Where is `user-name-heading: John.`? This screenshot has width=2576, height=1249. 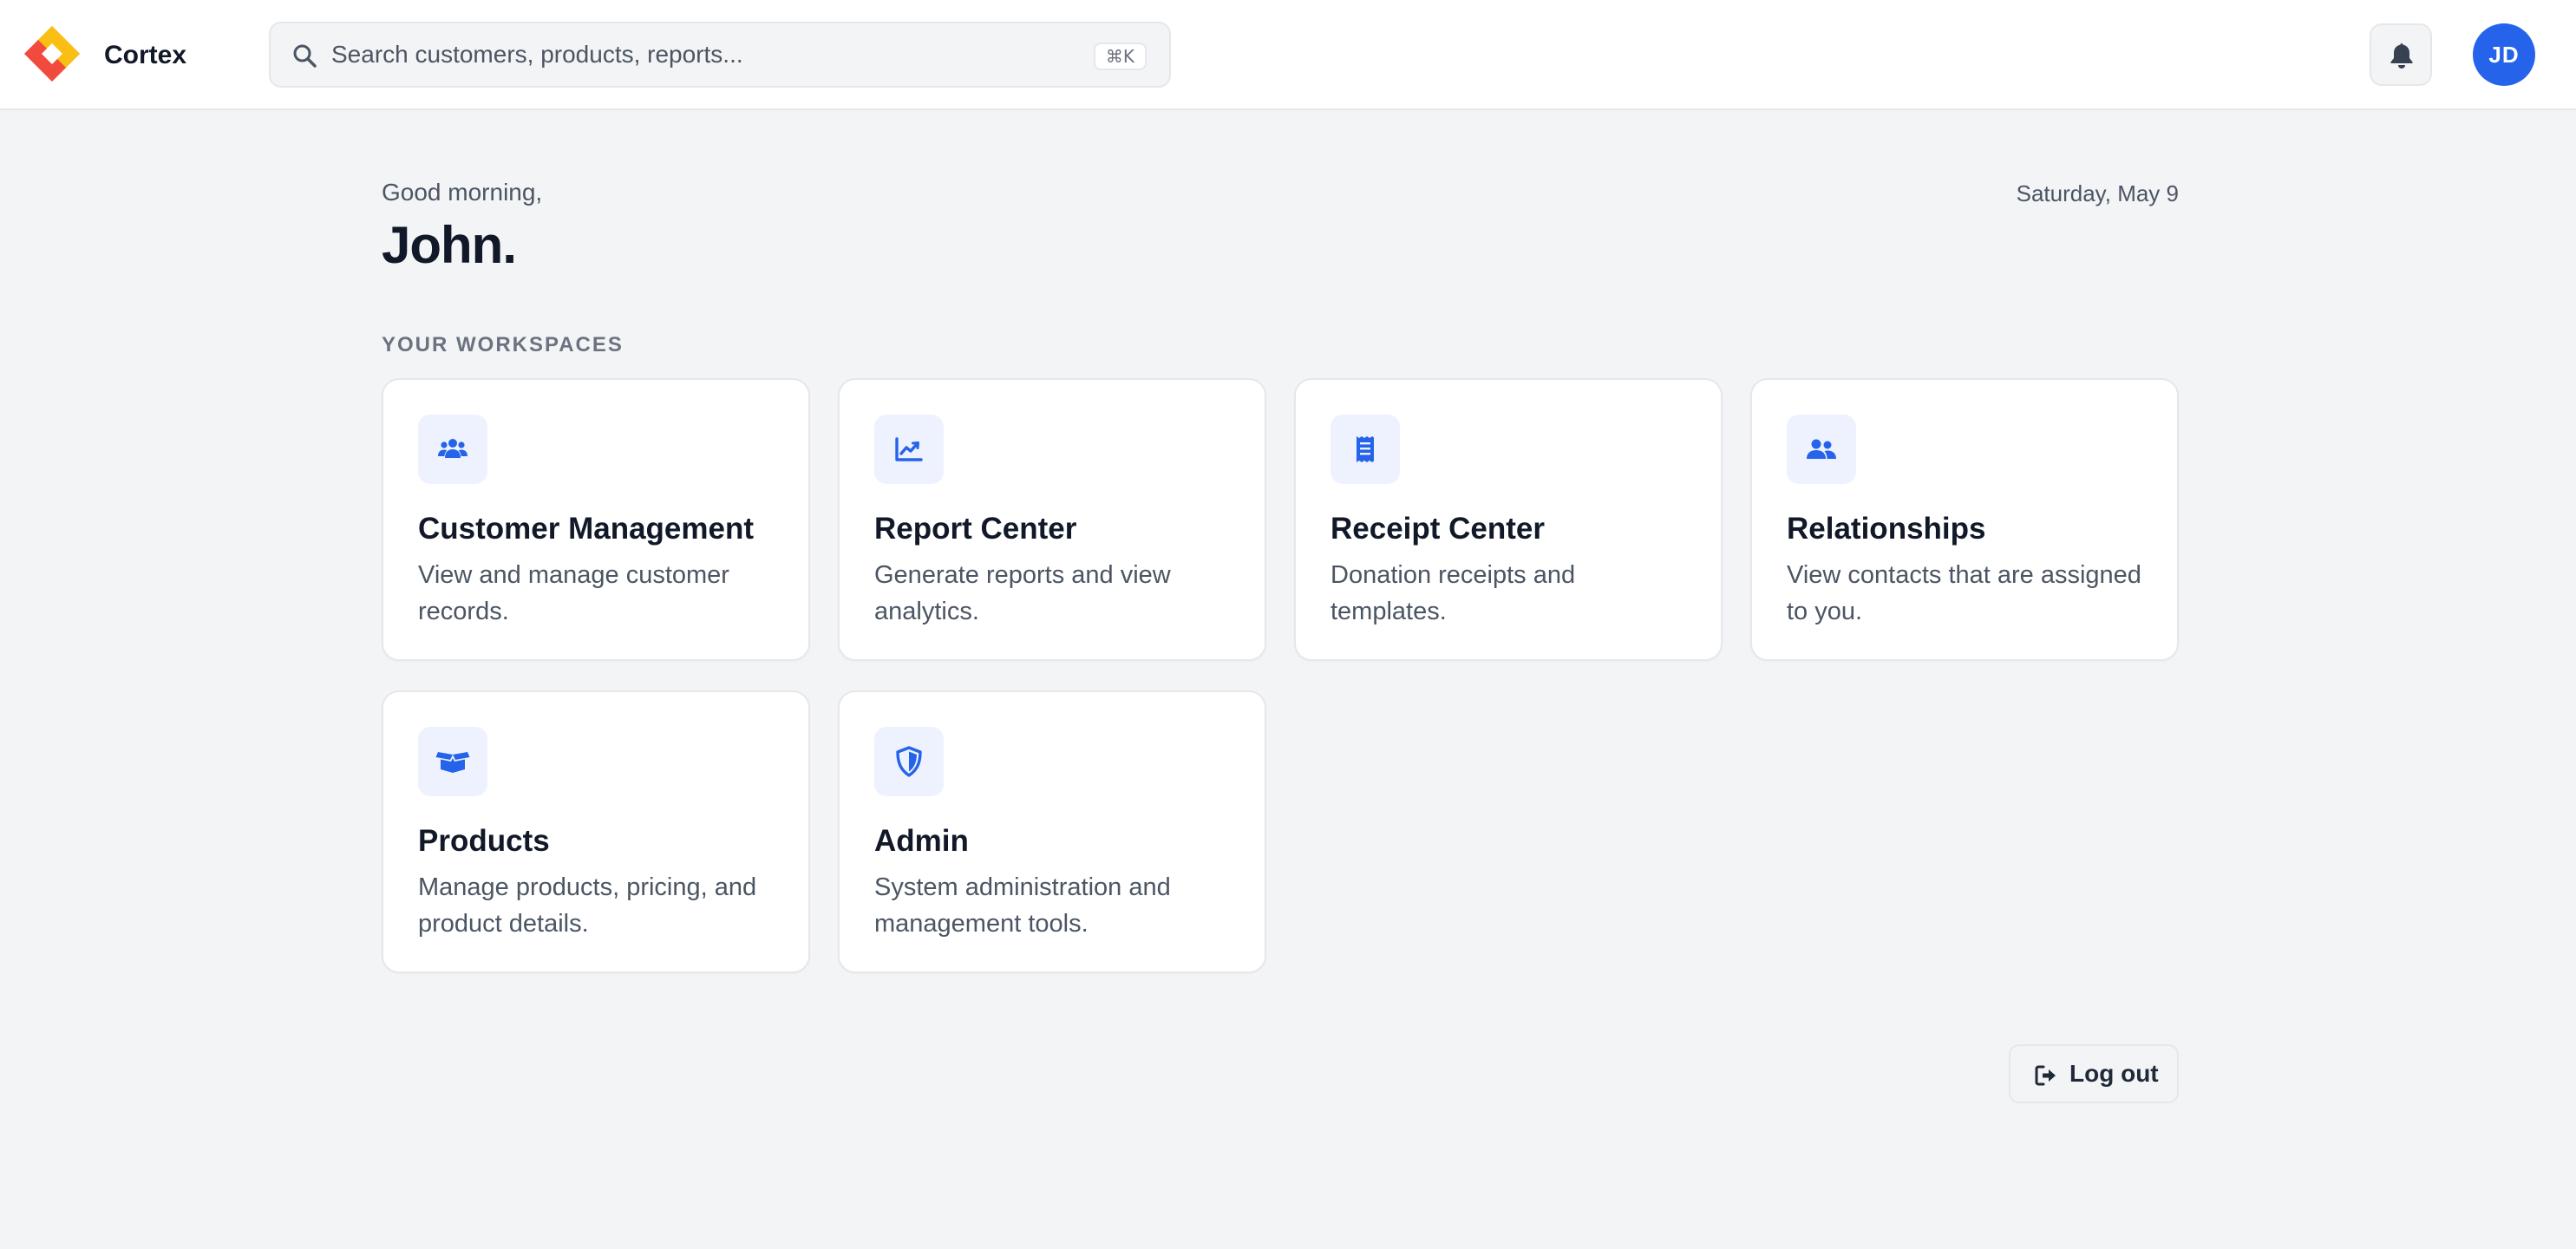
user-name-heading: John. is located at coordinates (449, 245).